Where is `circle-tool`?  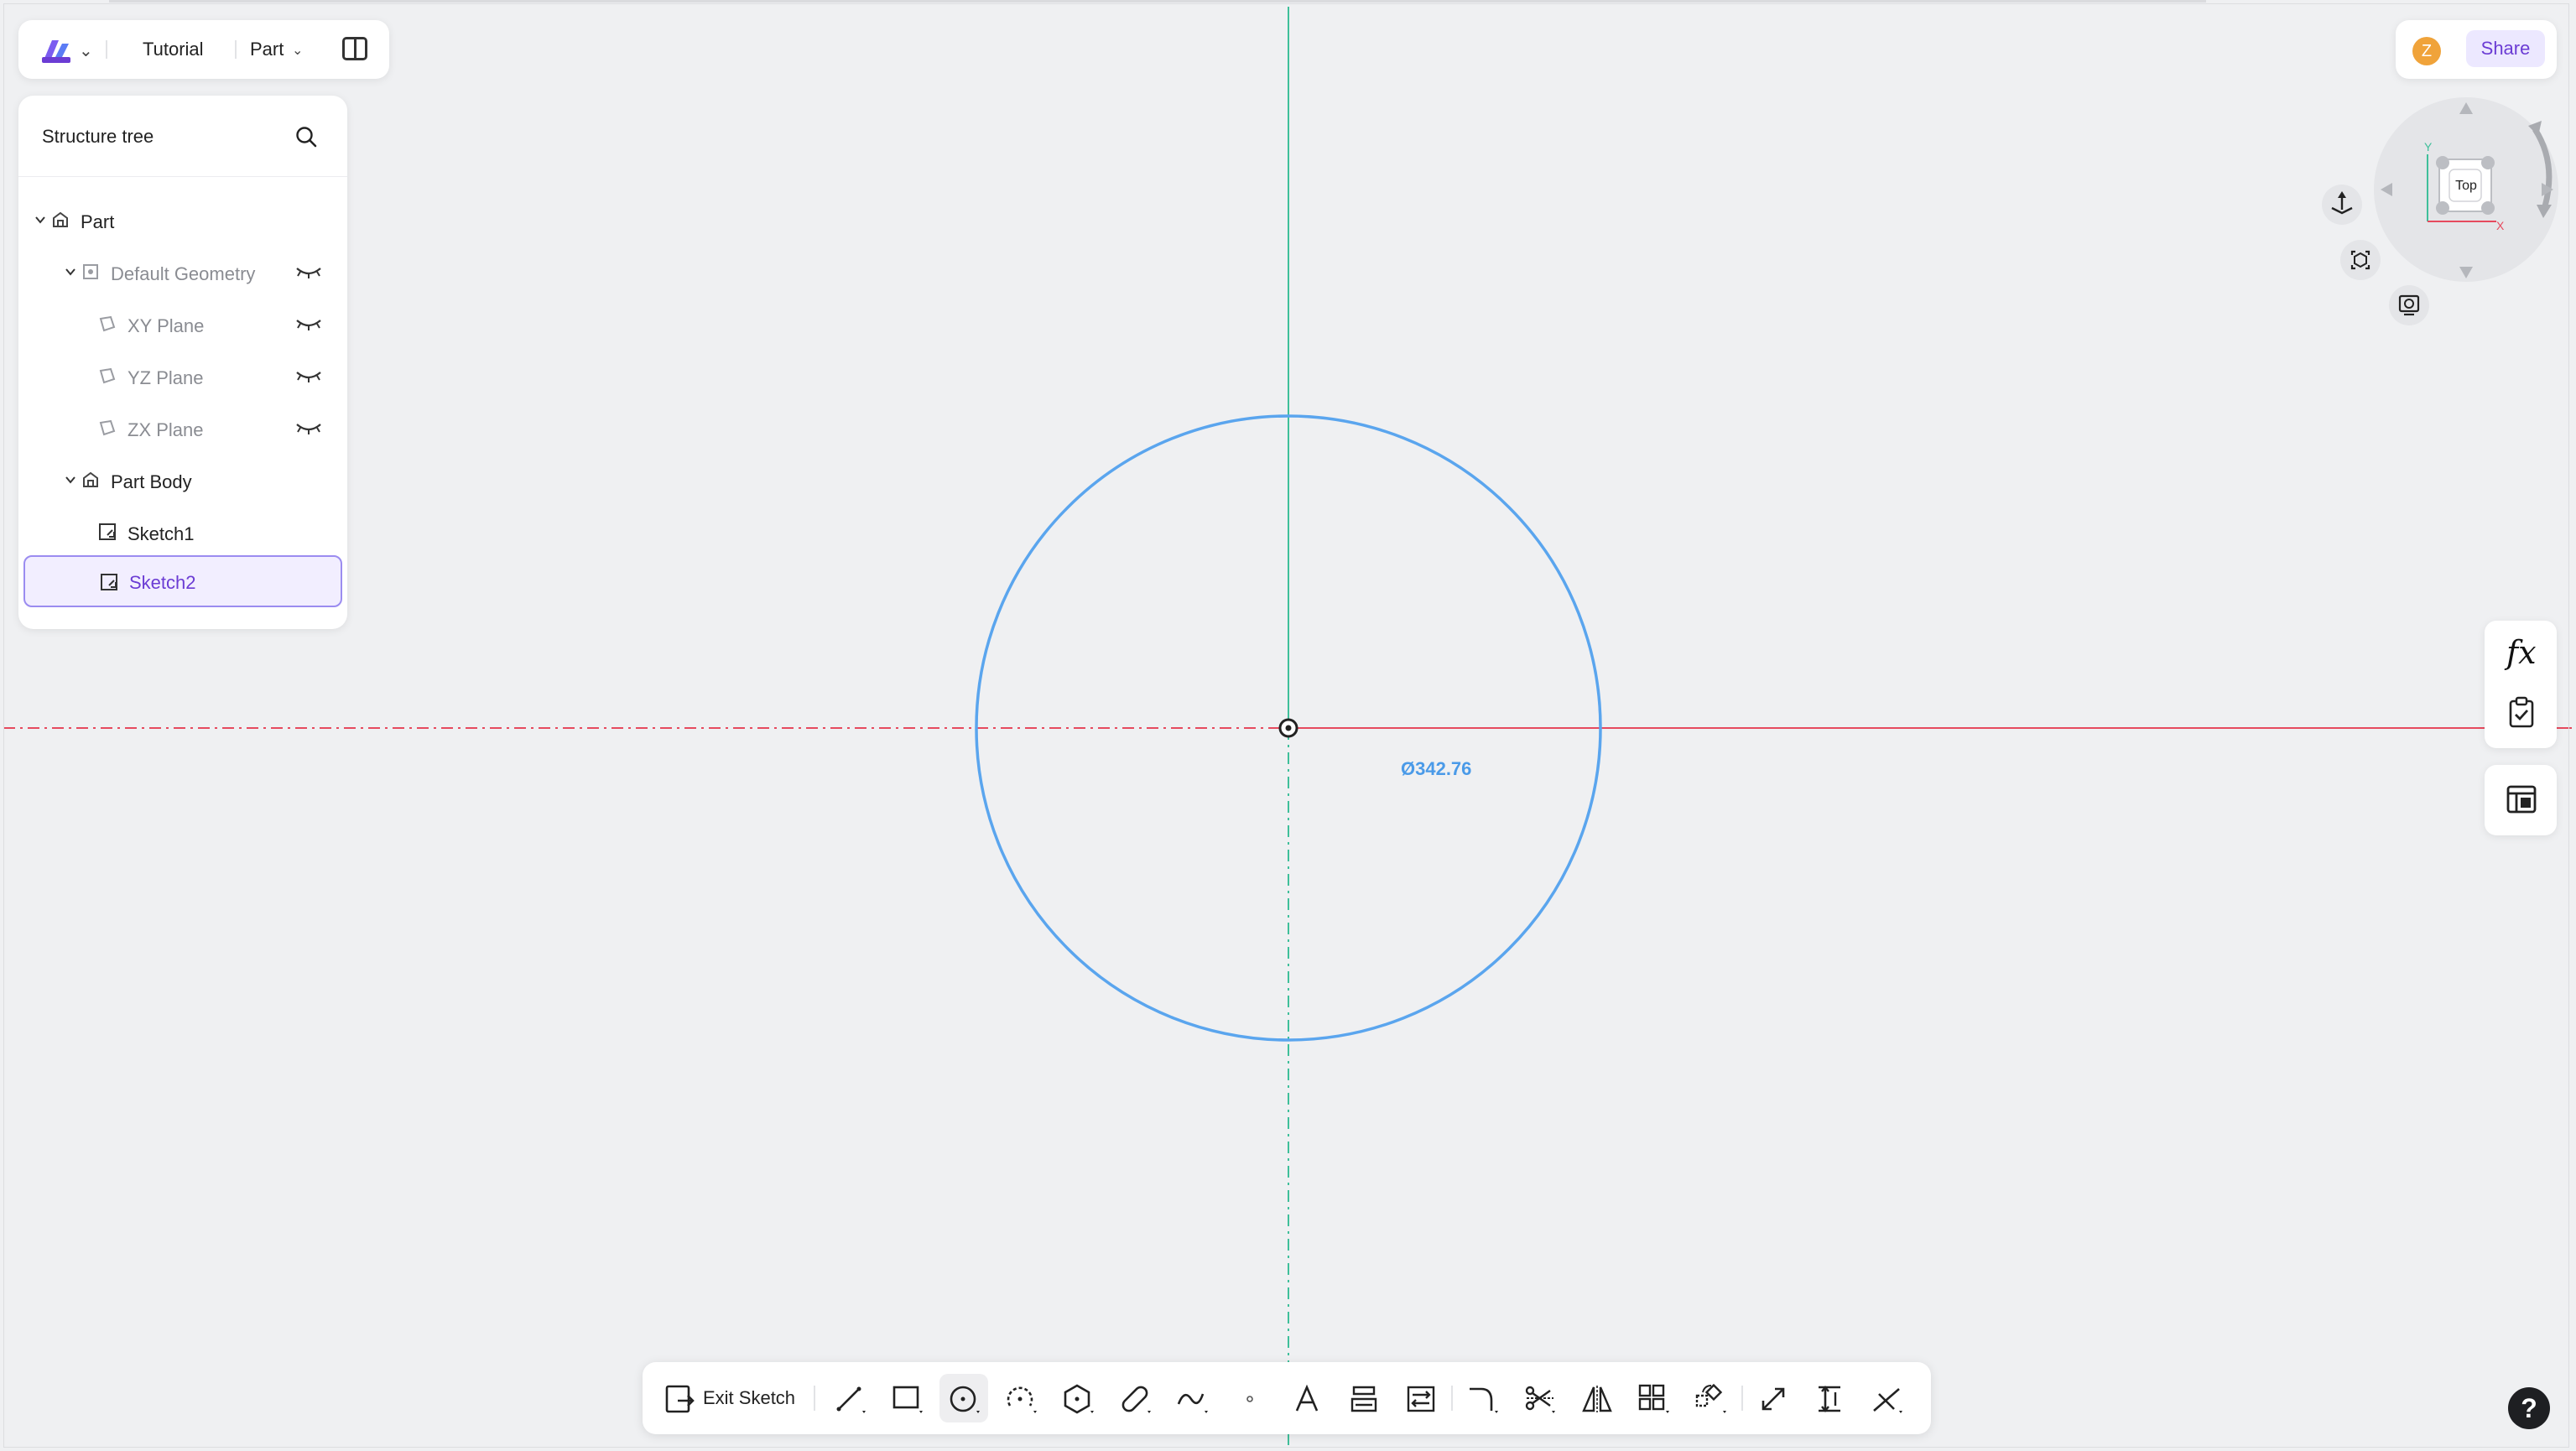
circle-tool is located at coordinates (963, 1398).